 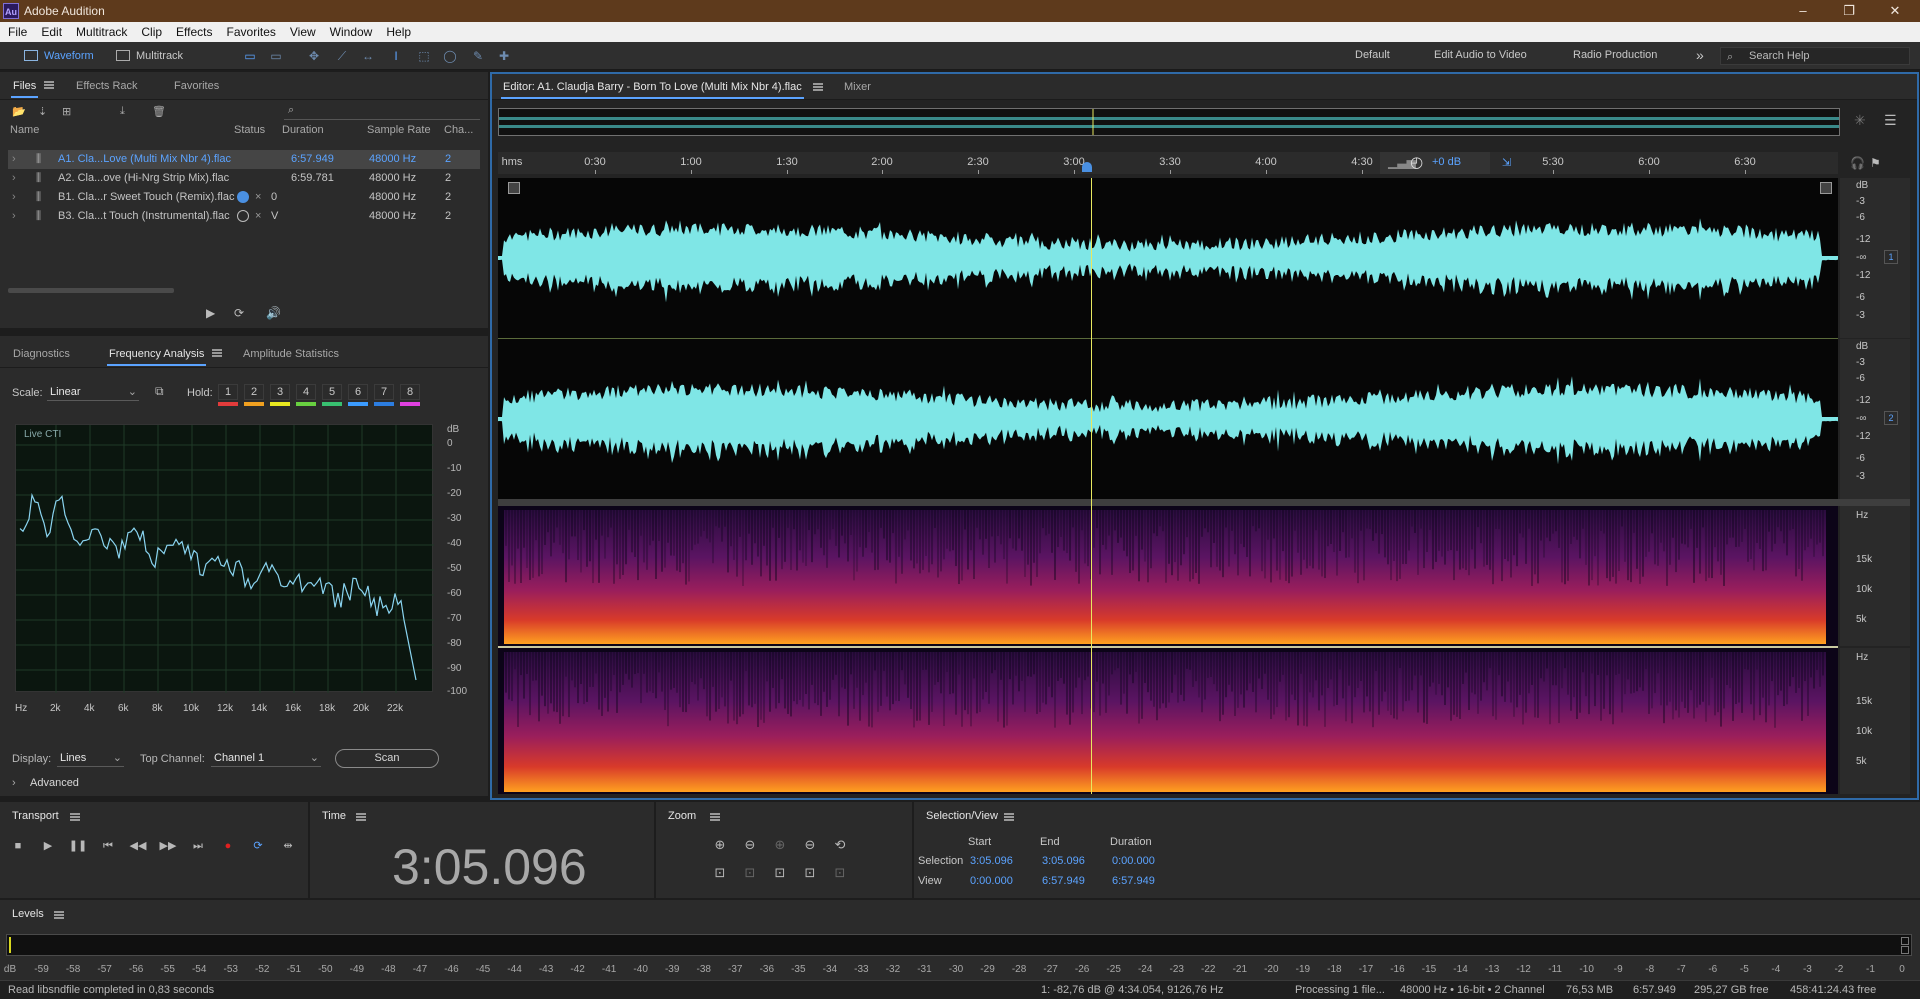 I want to click on zoom-out-amplitude-icon: ⊖, so click(x=750, y=845).